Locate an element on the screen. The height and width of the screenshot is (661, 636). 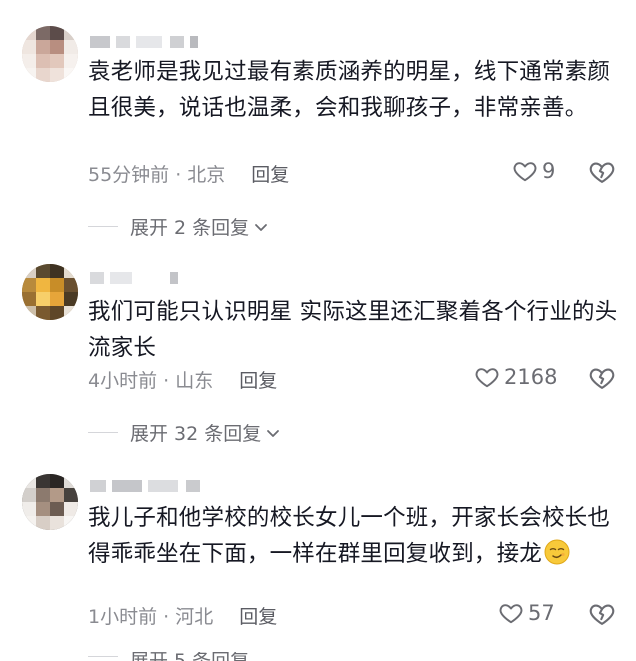
smirk-emoji-icon is located at coordinates (557, 552).